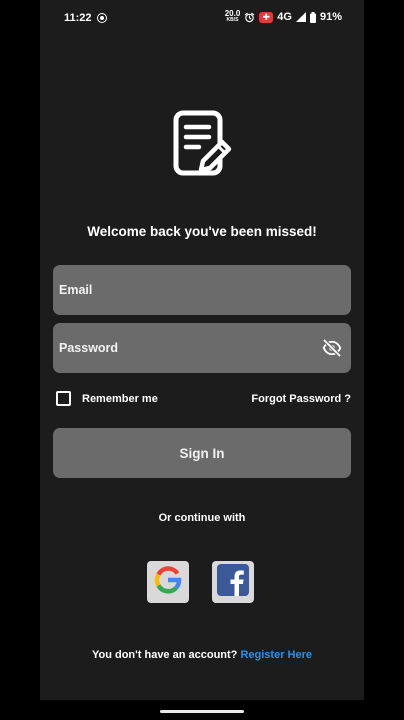 The height and width of the screenshot is (720, 404). Describe the element at coordinates (301, 399) in the screenshot. I see `forgot-password-link: Forgot Password ?` at that location.